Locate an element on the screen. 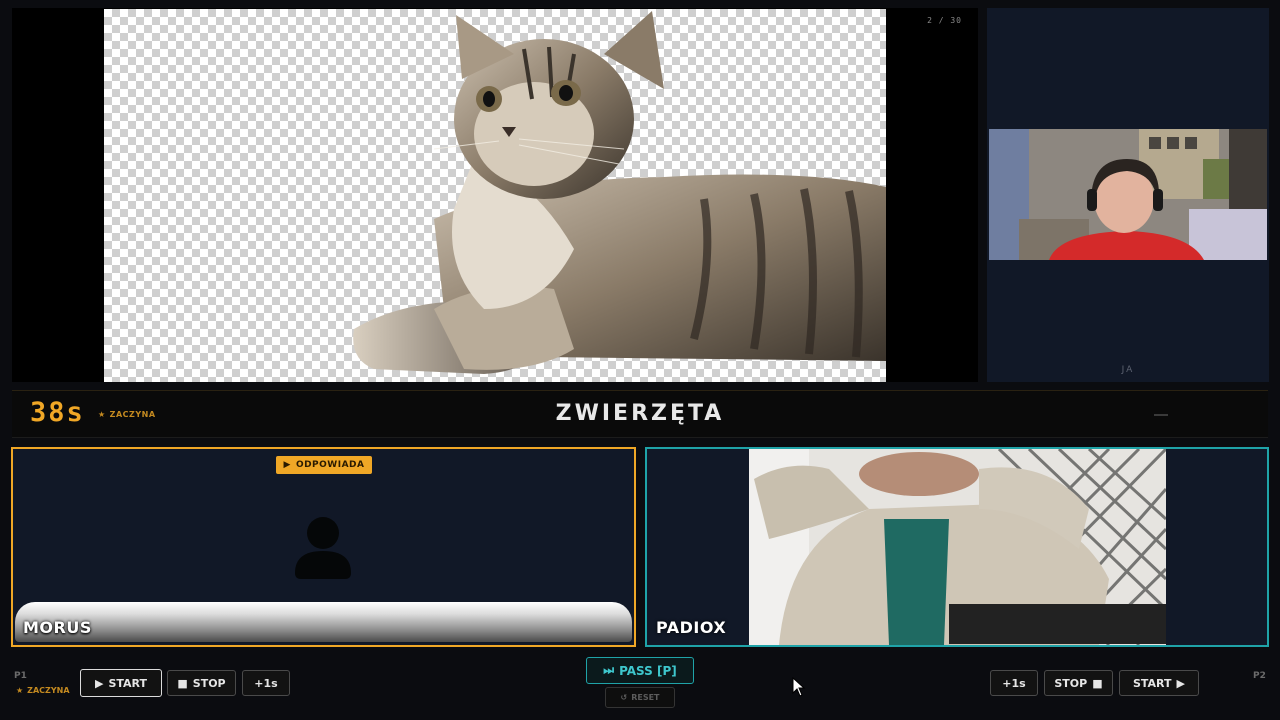  player1-add-second-button: +1s is located at coordinates (266, 683).